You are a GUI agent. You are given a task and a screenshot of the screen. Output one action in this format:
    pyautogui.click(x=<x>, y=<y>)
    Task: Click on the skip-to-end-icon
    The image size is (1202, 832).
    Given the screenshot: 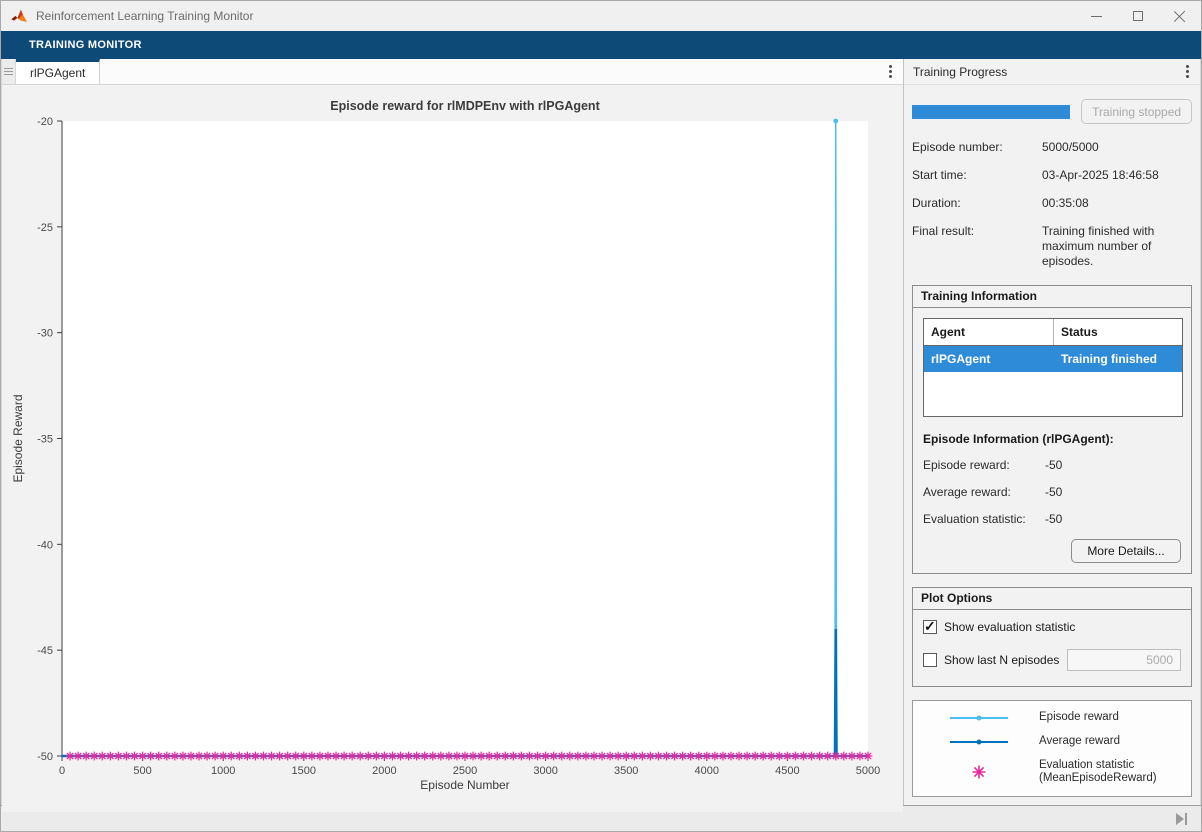 What is the action you would take?
    pyautogui.click(x=1179, y=818)
    